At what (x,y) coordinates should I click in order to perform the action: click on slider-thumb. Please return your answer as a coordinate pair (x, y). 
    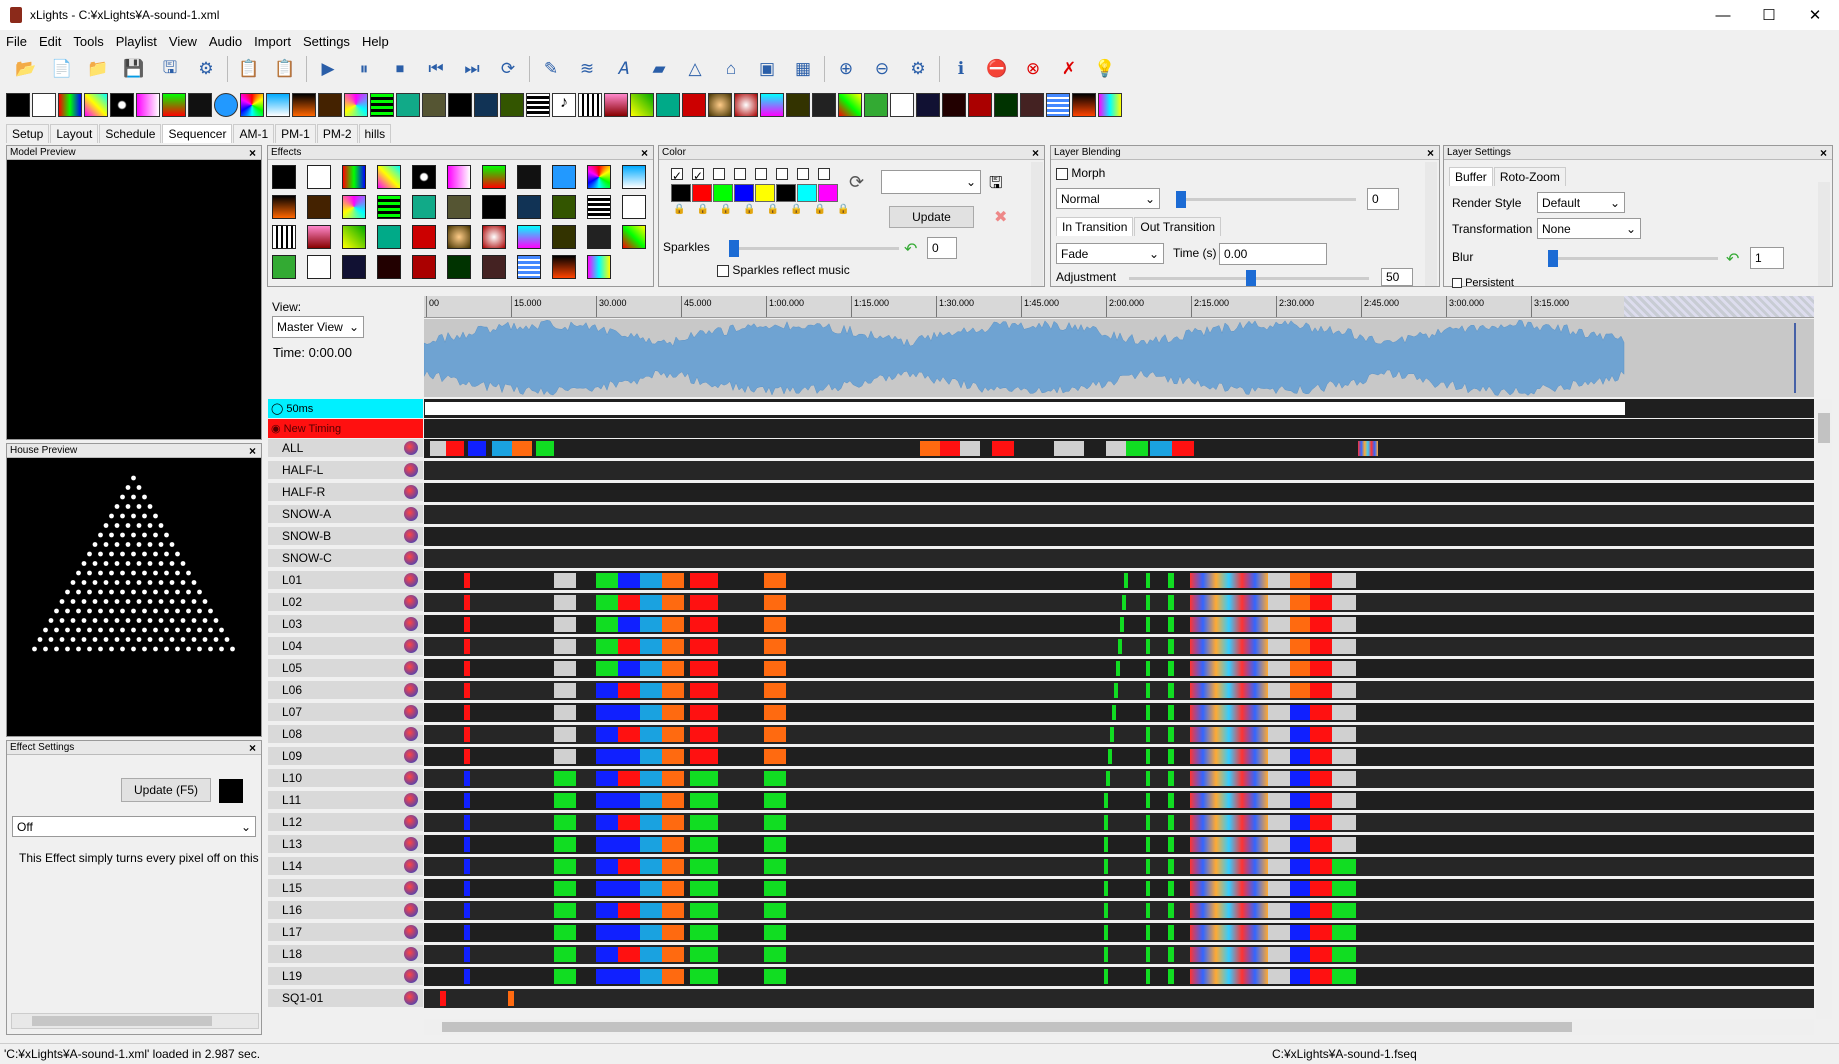
    Looking at the image, I should click on (734, 248).